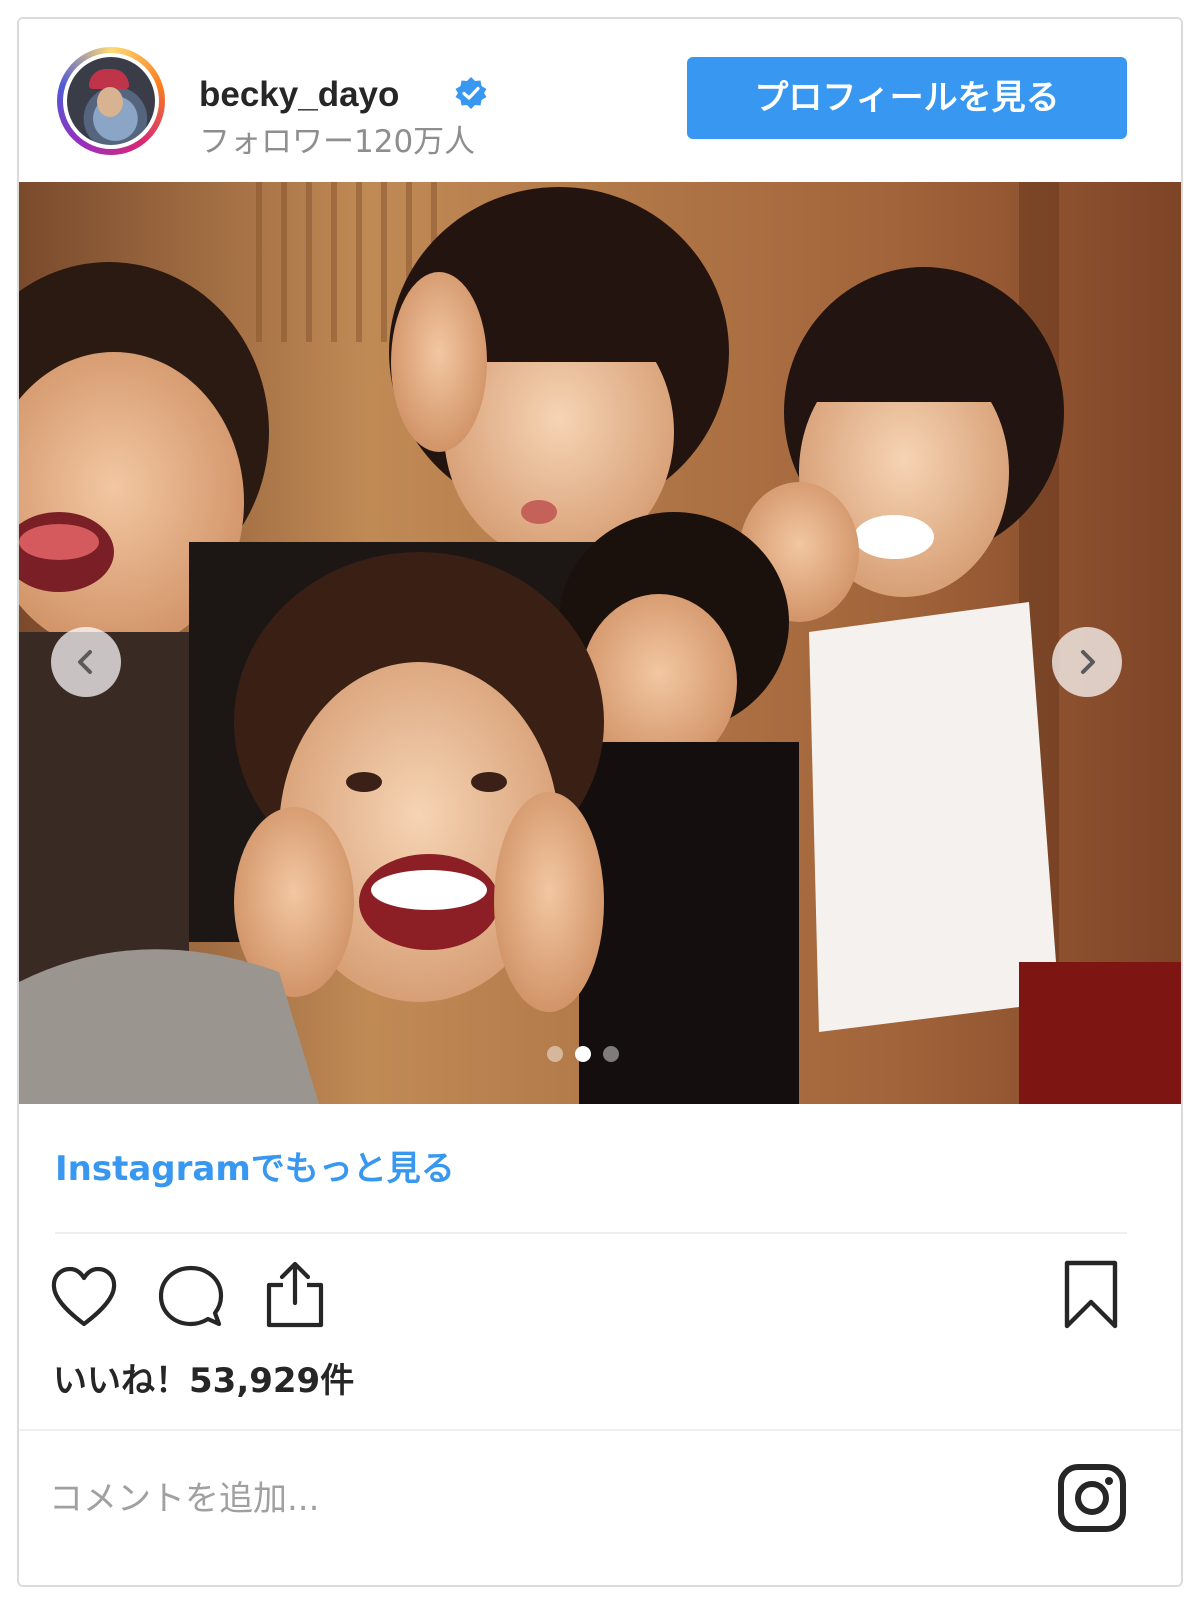 Image resolution: width=1200 pixels, height=1606 pixels. I want to click on avatar-cap, so click(109, 79).